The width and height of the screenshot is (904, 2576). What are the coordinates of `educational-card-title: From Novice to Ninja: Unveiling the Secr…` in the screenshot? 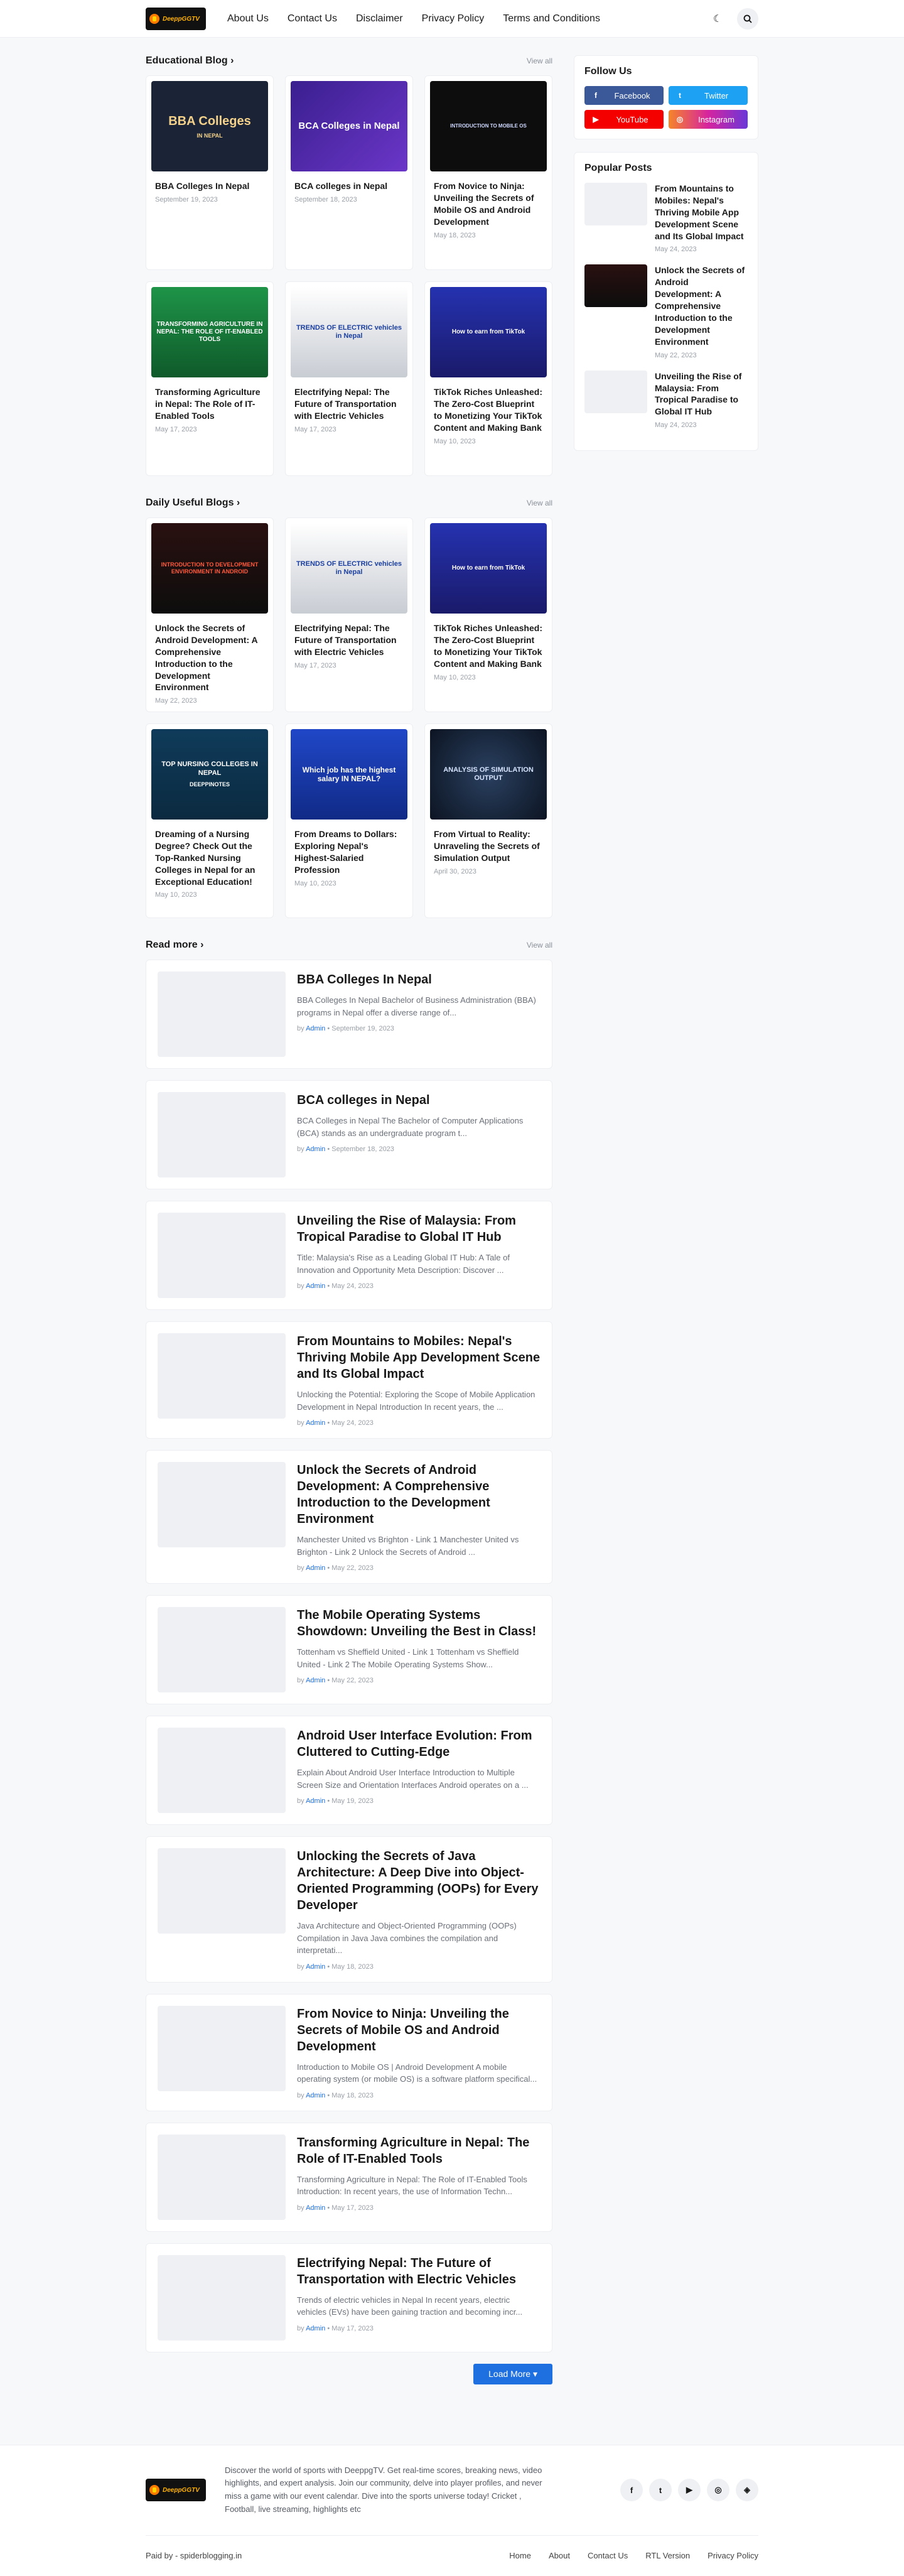 It's located at (488, 204).